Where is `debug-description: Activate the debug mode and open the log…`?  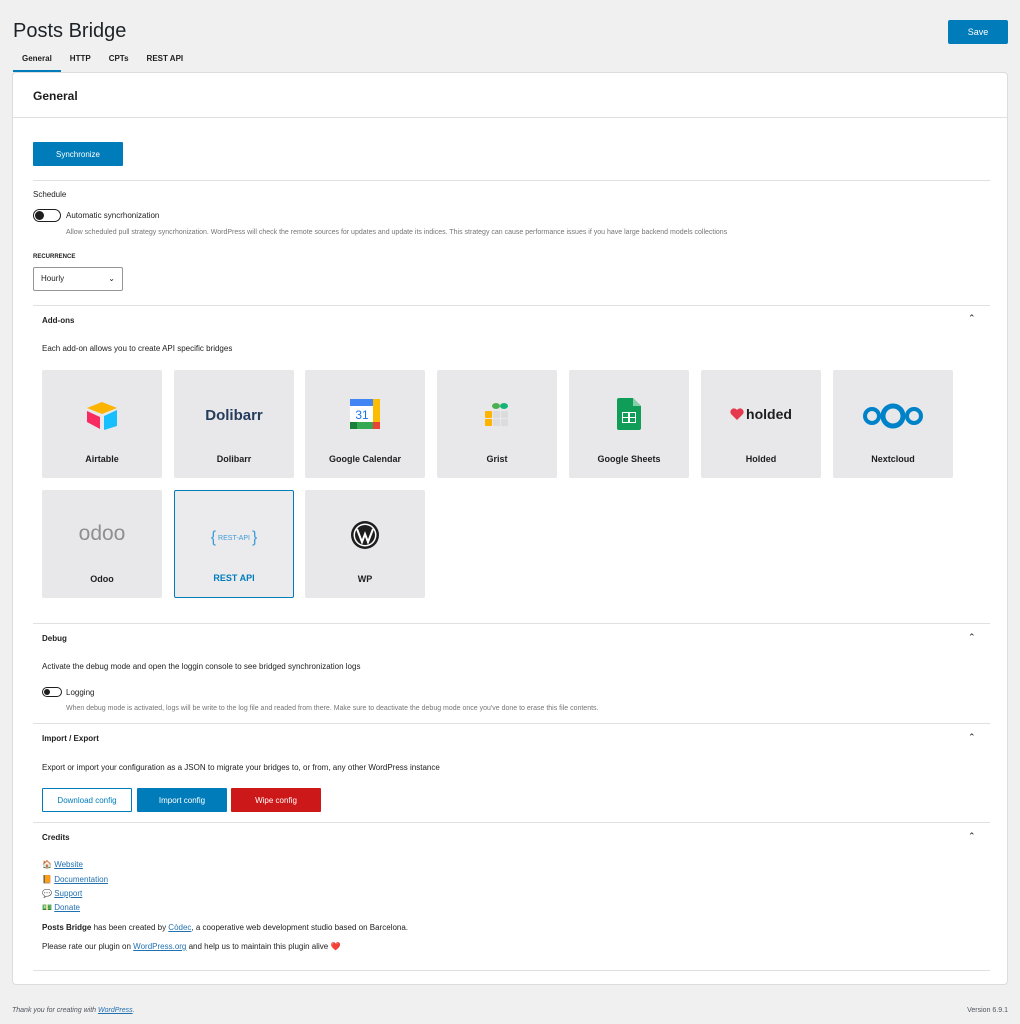 debug-description: Activate the debug mode and open the log… is located at coordinates (201, 666).